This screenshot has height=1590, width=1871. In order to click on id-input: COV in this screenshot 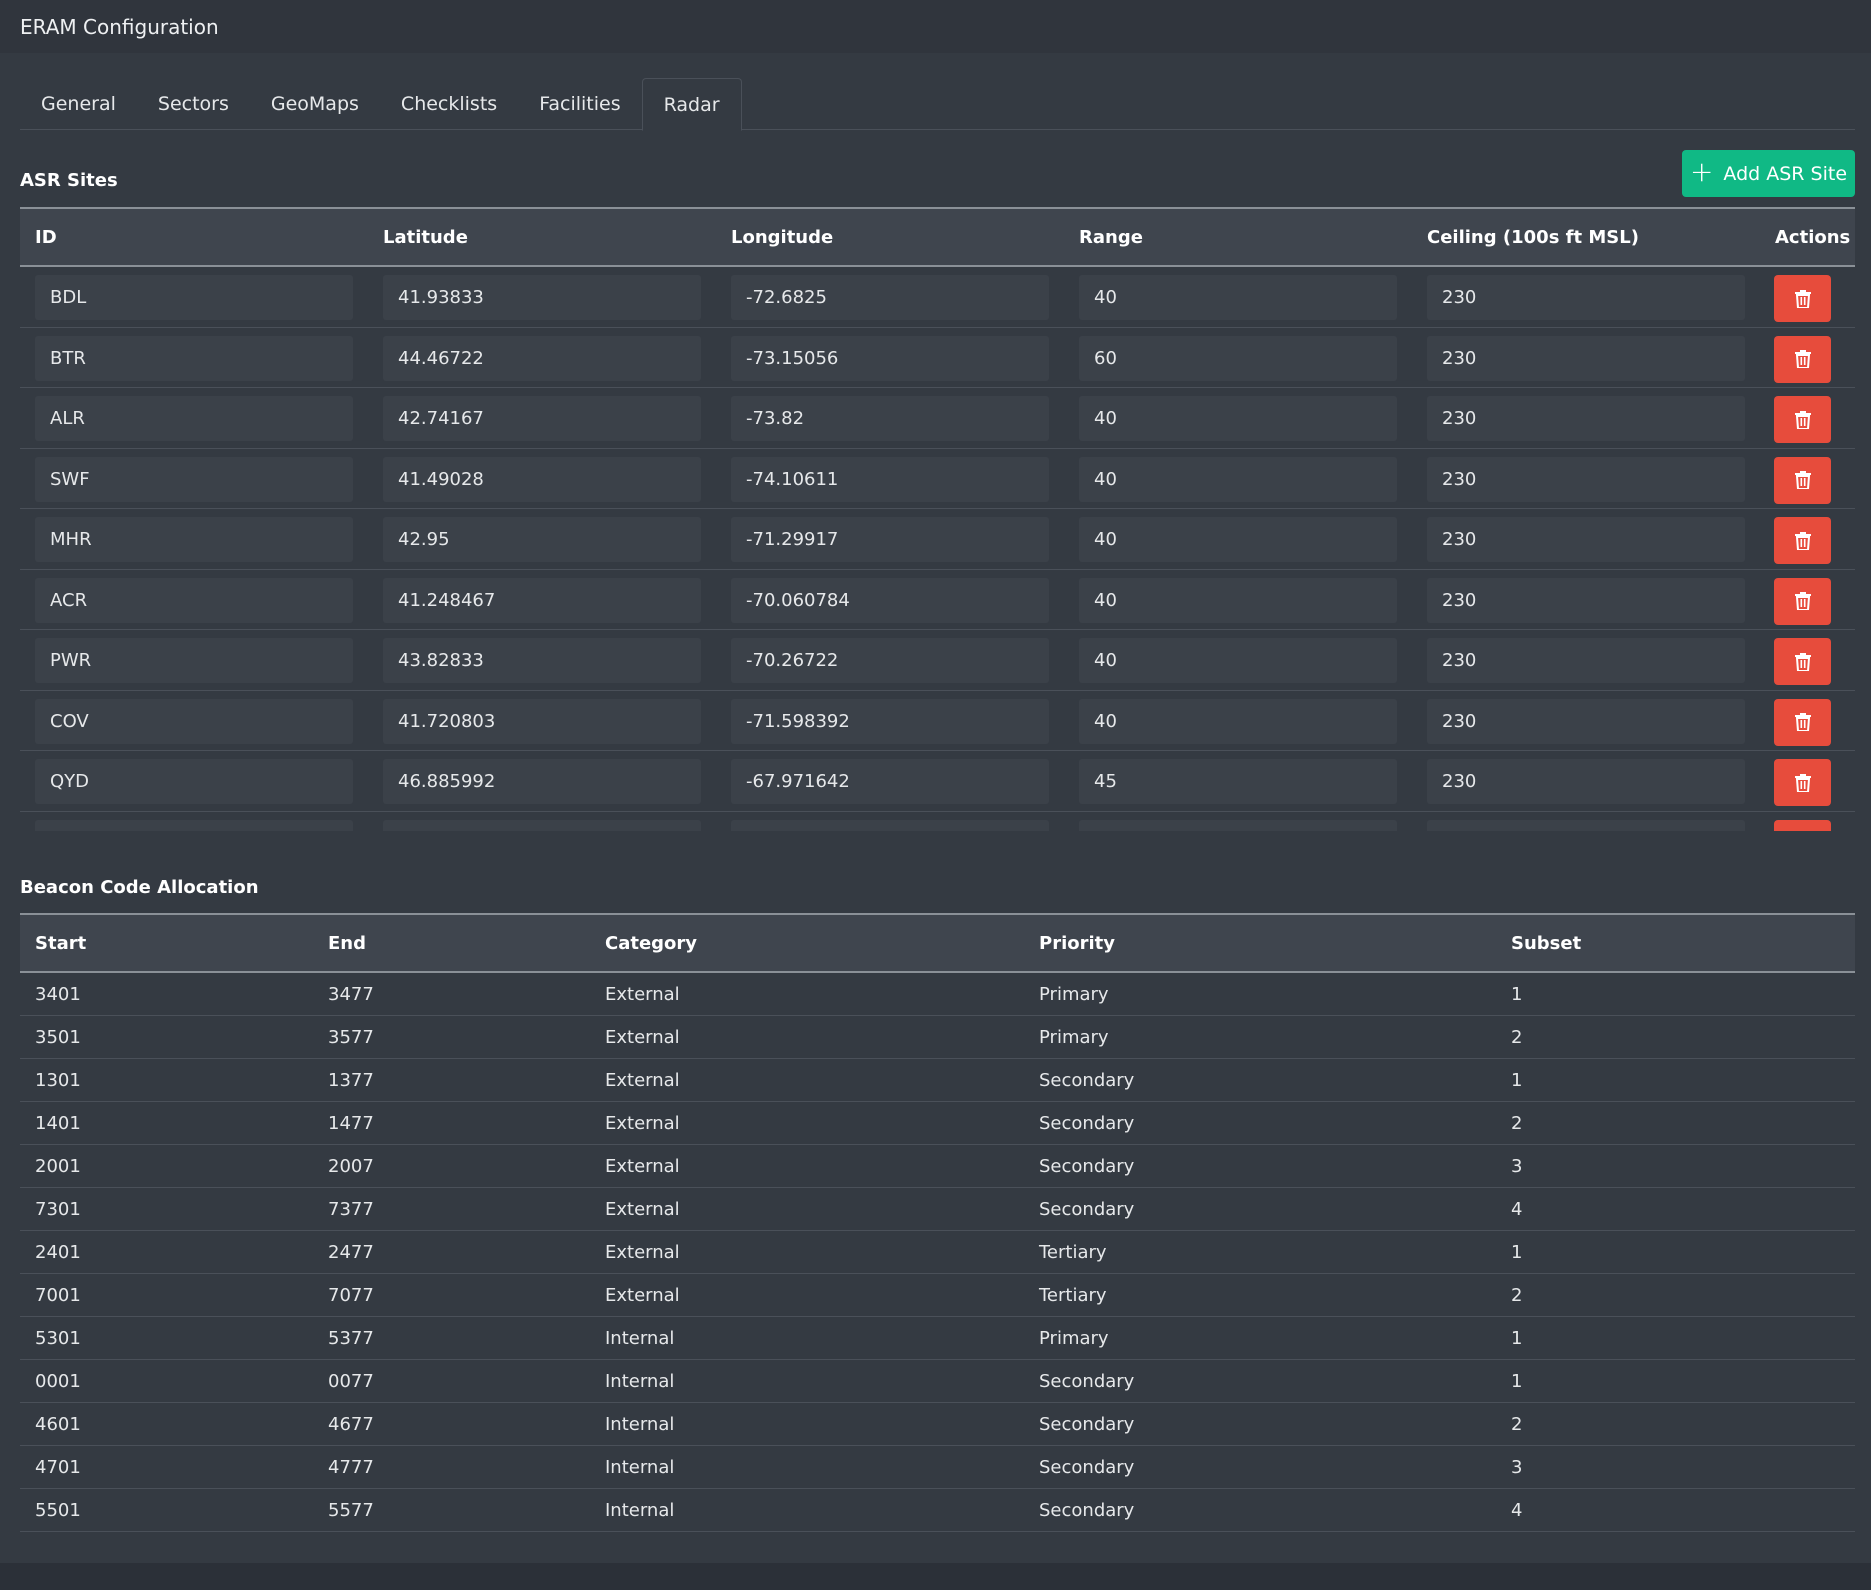, I will do `click(194, 721)`.